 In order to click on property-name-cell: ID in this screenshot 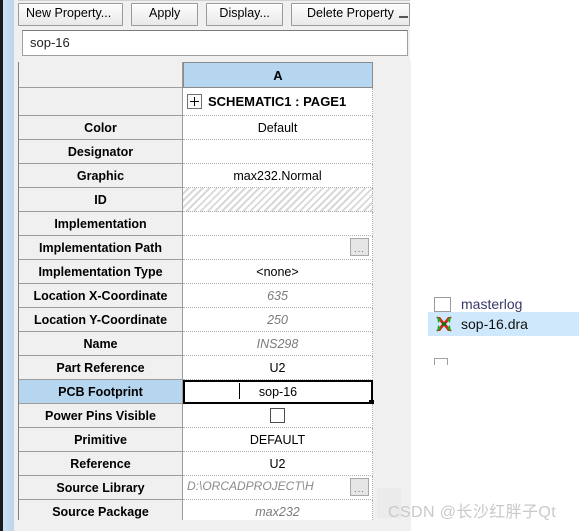, I will do `click(101, 200)`.